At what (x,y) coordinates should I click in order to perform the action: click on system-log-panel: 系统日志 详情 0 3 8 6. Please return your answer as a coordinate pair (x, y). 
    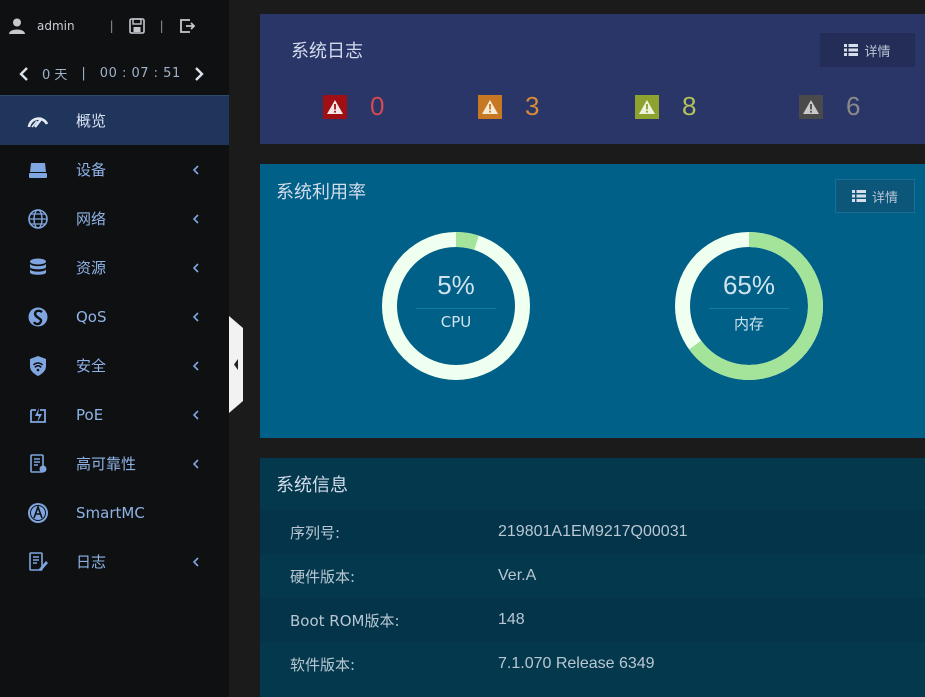
    Looking at the image, I should click on (592, 79).